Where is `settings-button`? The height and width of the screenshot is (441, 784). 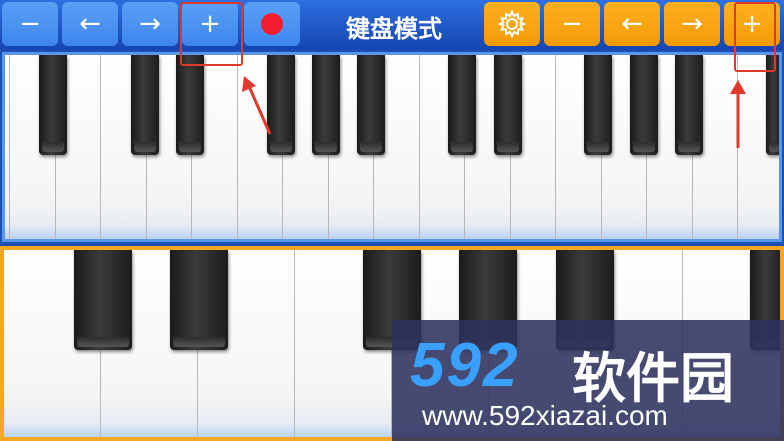
settings-button is located at coordinates (512, 24).